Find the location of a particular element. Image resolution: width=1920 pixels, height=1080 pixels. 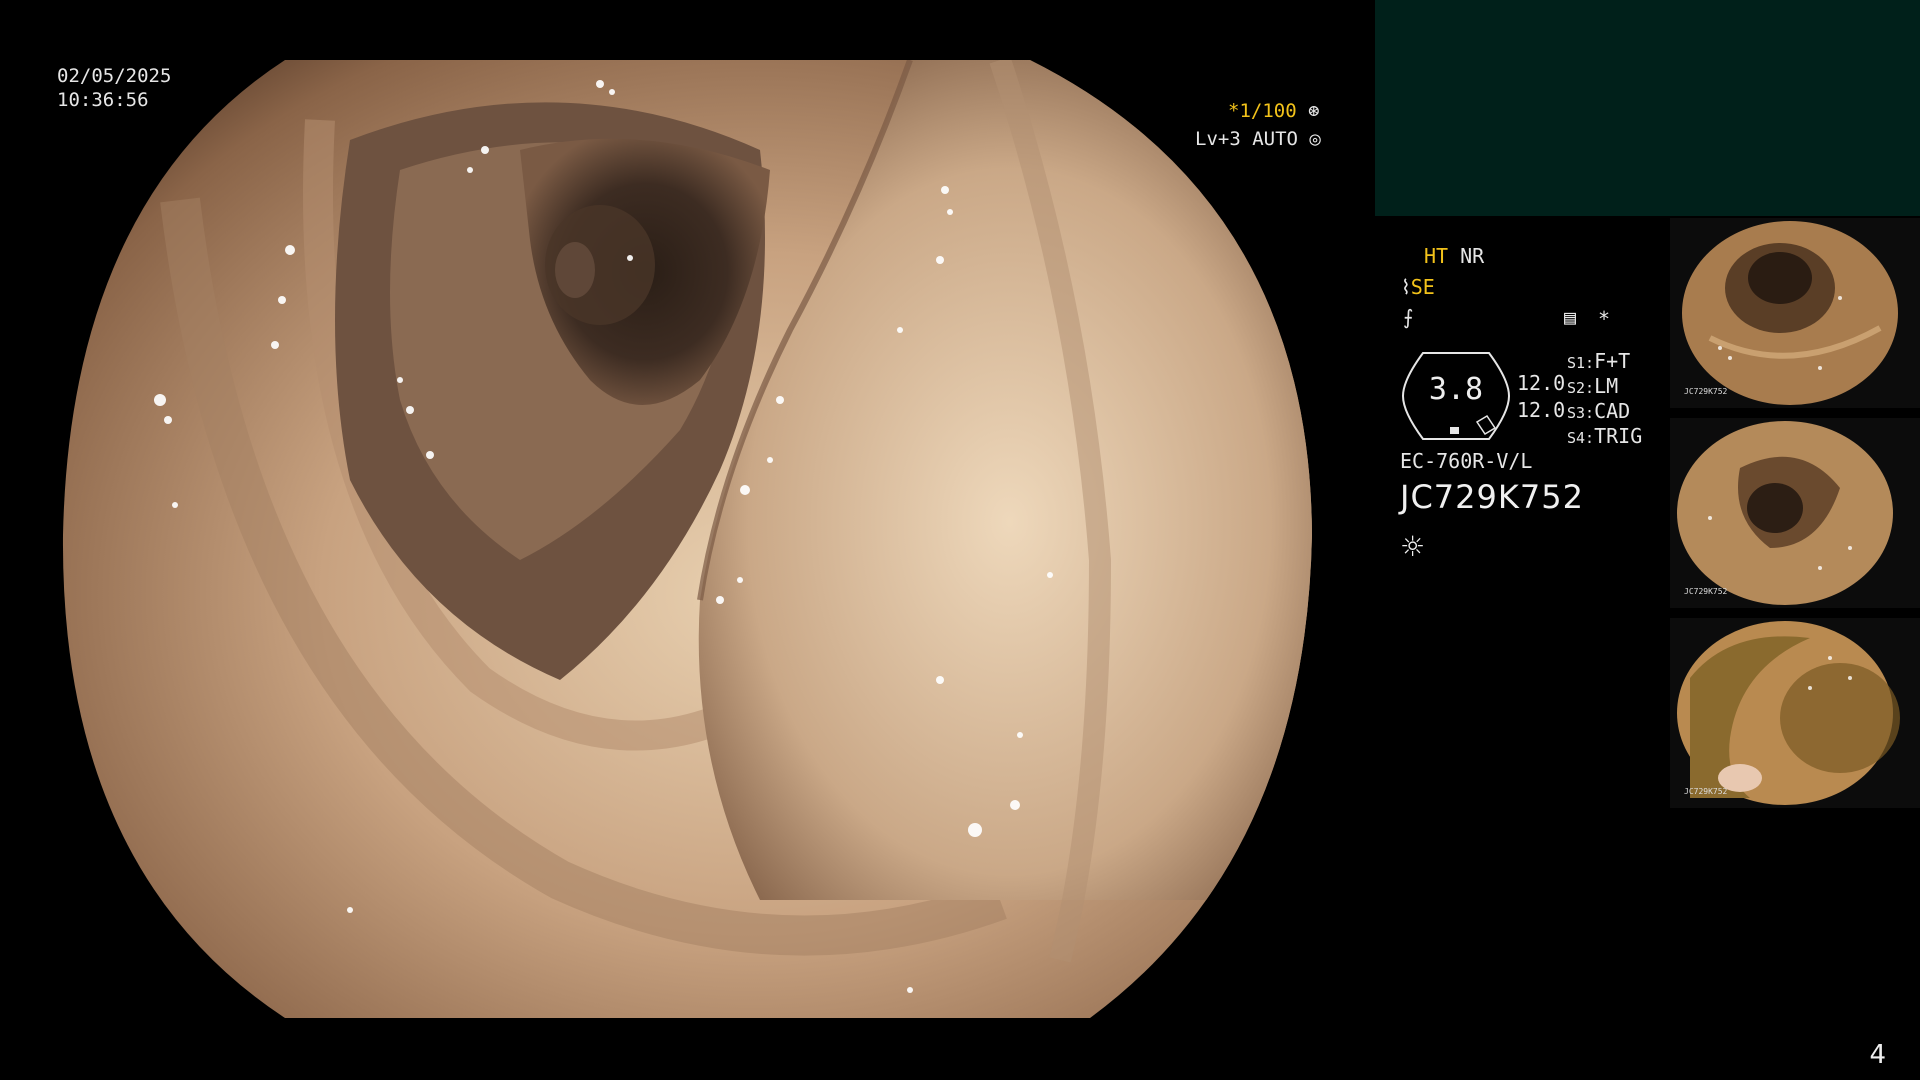

zoom-value: 3.8 is located at coordinates (1456, 389).